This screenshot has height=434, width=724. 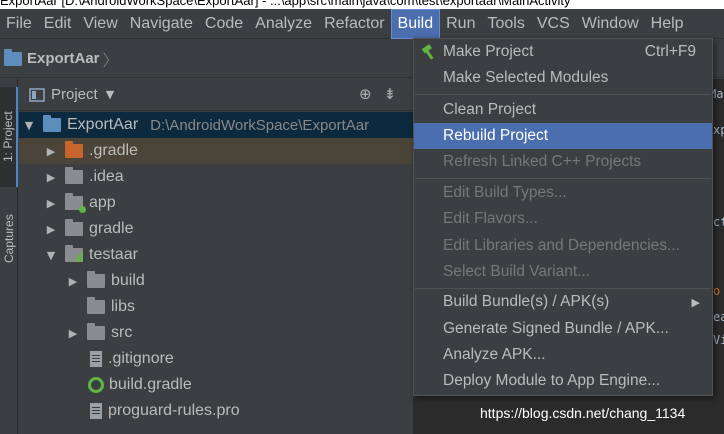 What do you see at coordinates (610, 24) in the screenshot?
I see `menu-window: Window` at bounding box center [610, 24].